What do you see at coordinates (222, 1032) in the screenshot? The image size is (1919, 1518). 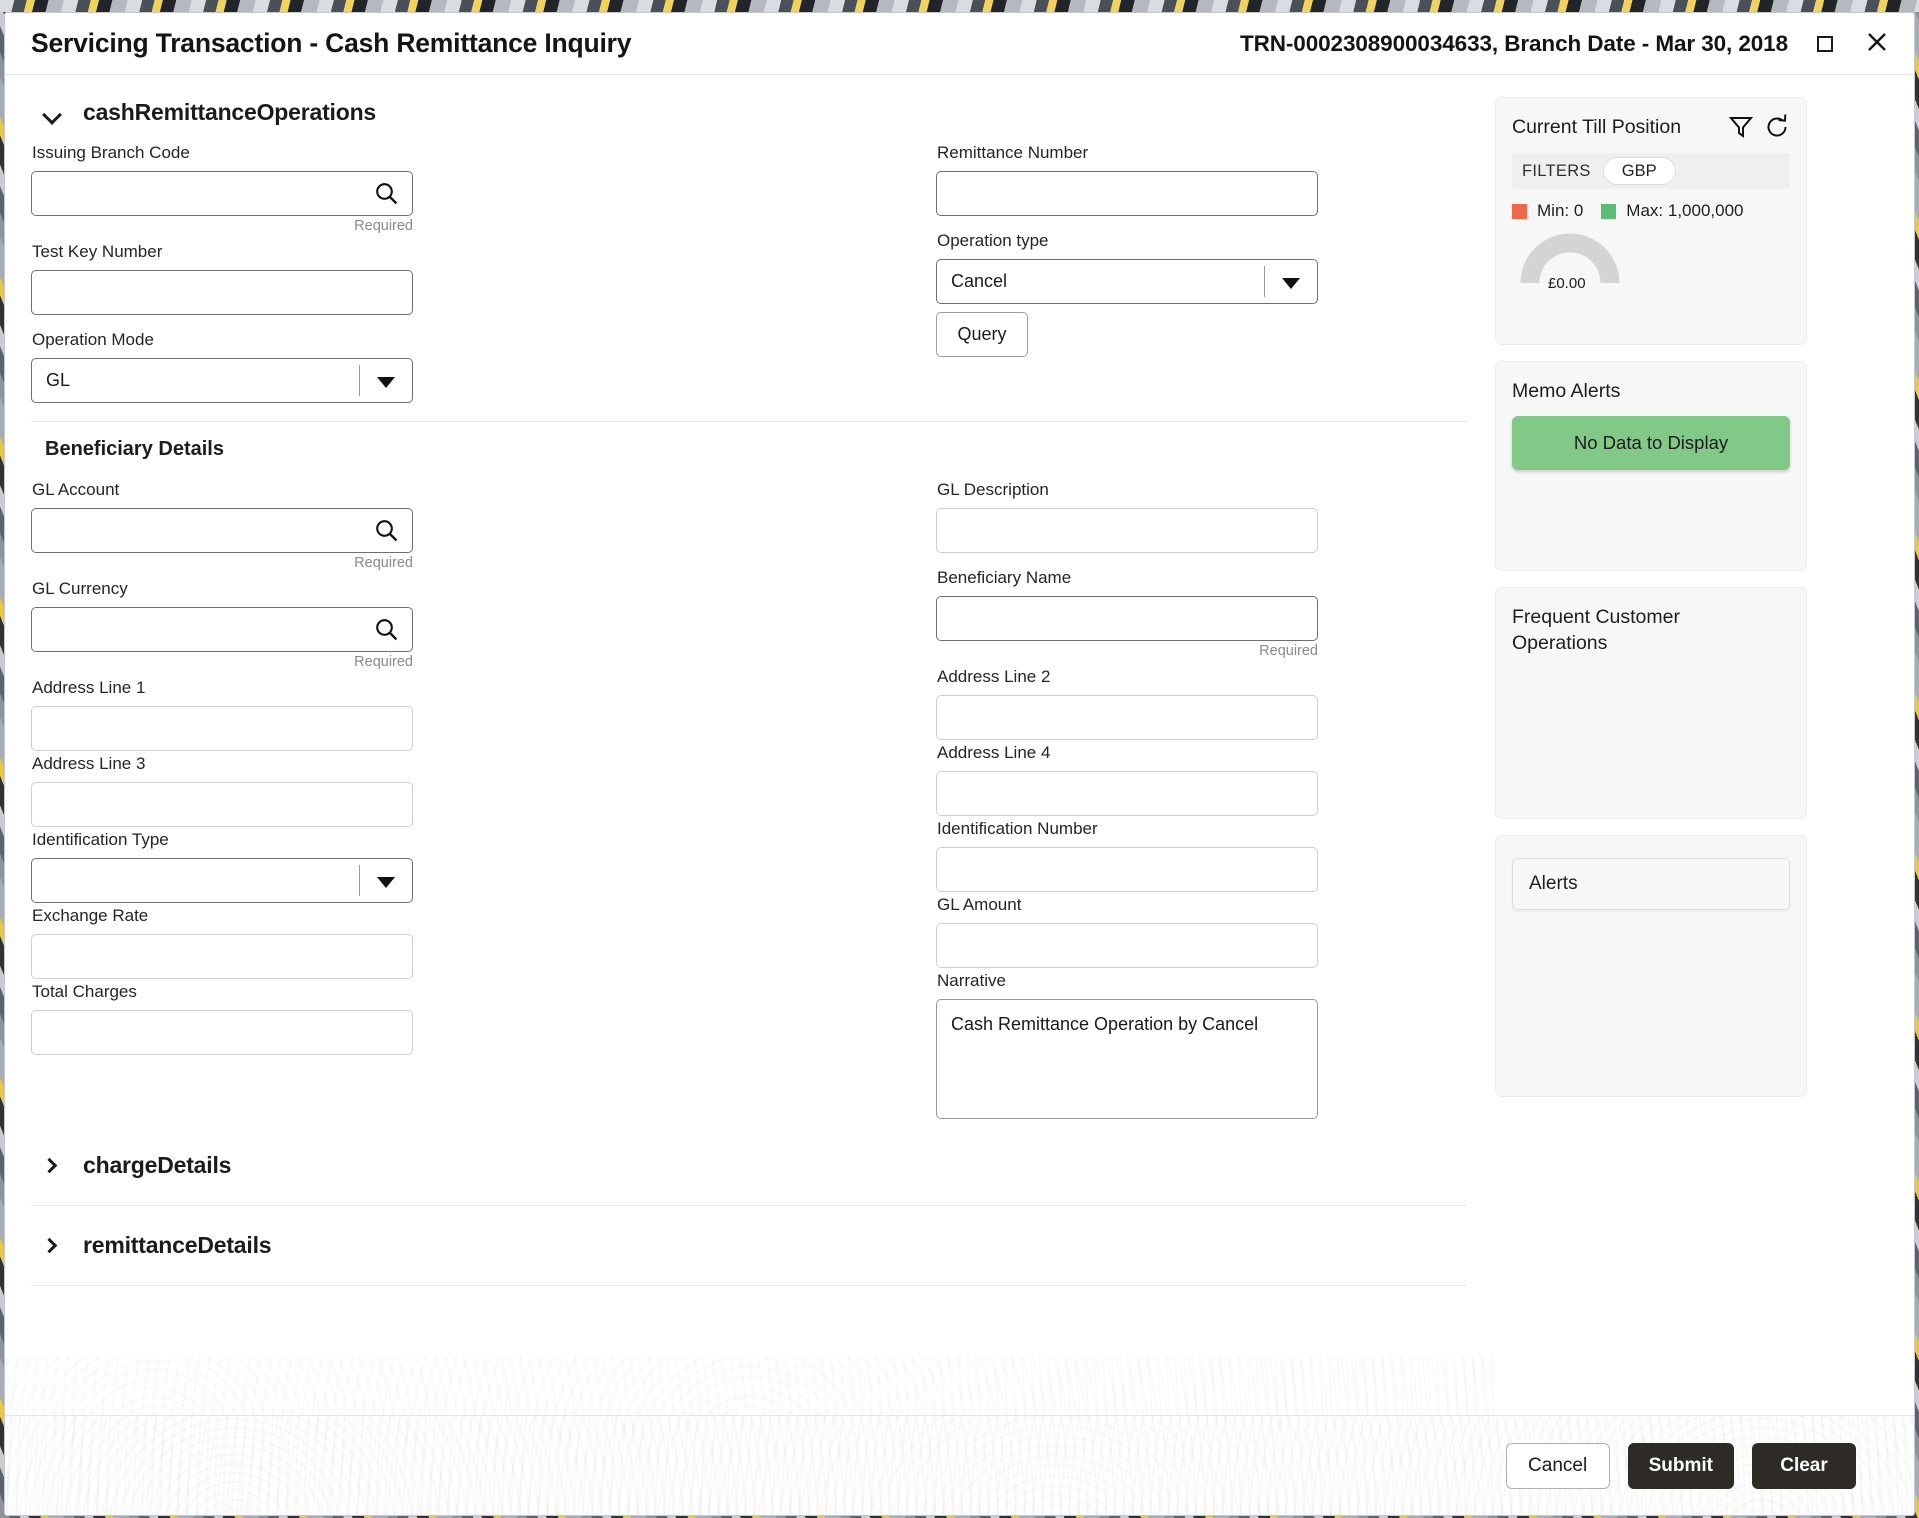 I see `total-charges-input` at bounding box center [222, 1032].